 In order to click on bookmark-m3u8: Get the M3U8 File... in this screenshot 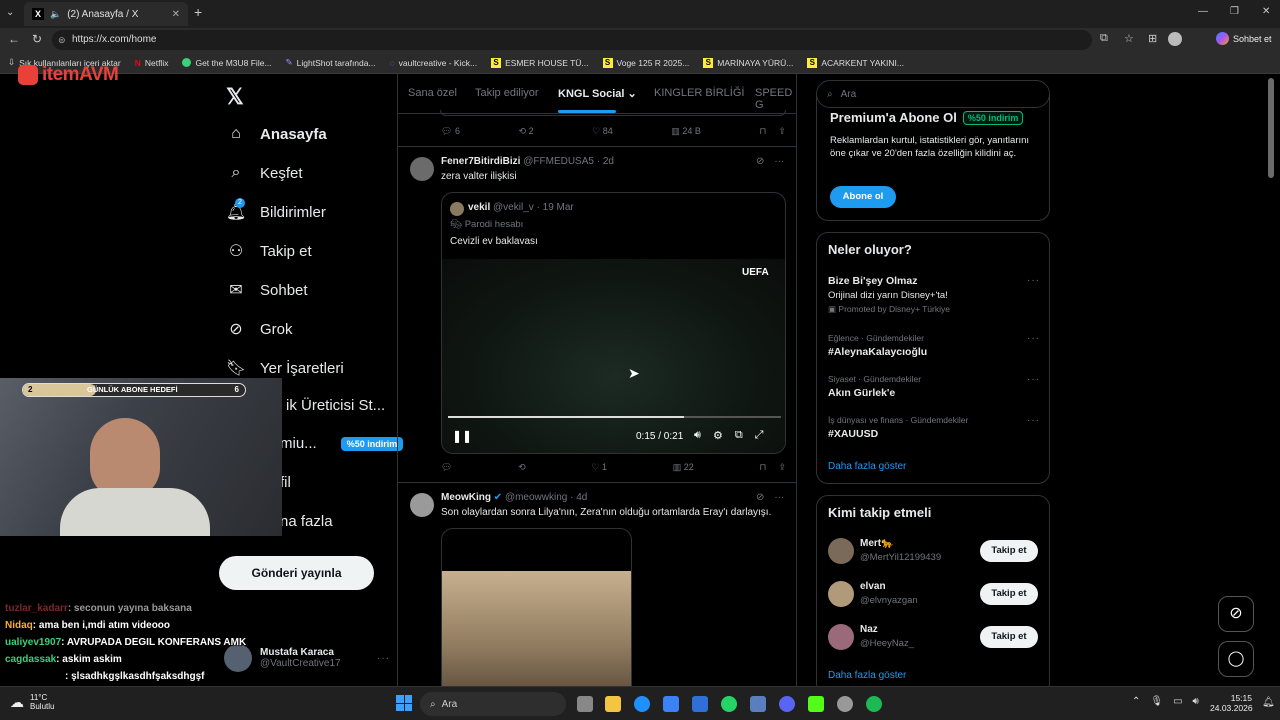, I will do `click(227, 63)`.